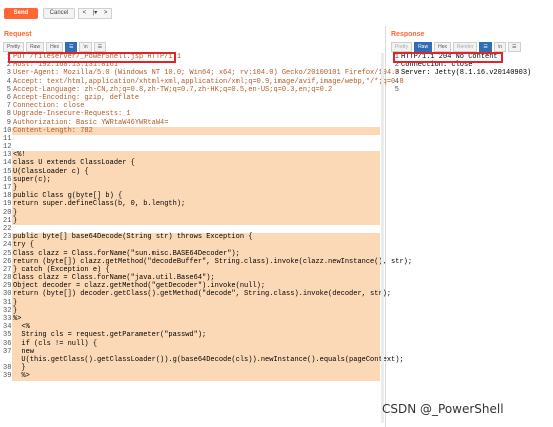 This screenshot has height=427, width=553. I want to click on code-line: 18 public Class g(byte[] b) {, so click(191, 196).